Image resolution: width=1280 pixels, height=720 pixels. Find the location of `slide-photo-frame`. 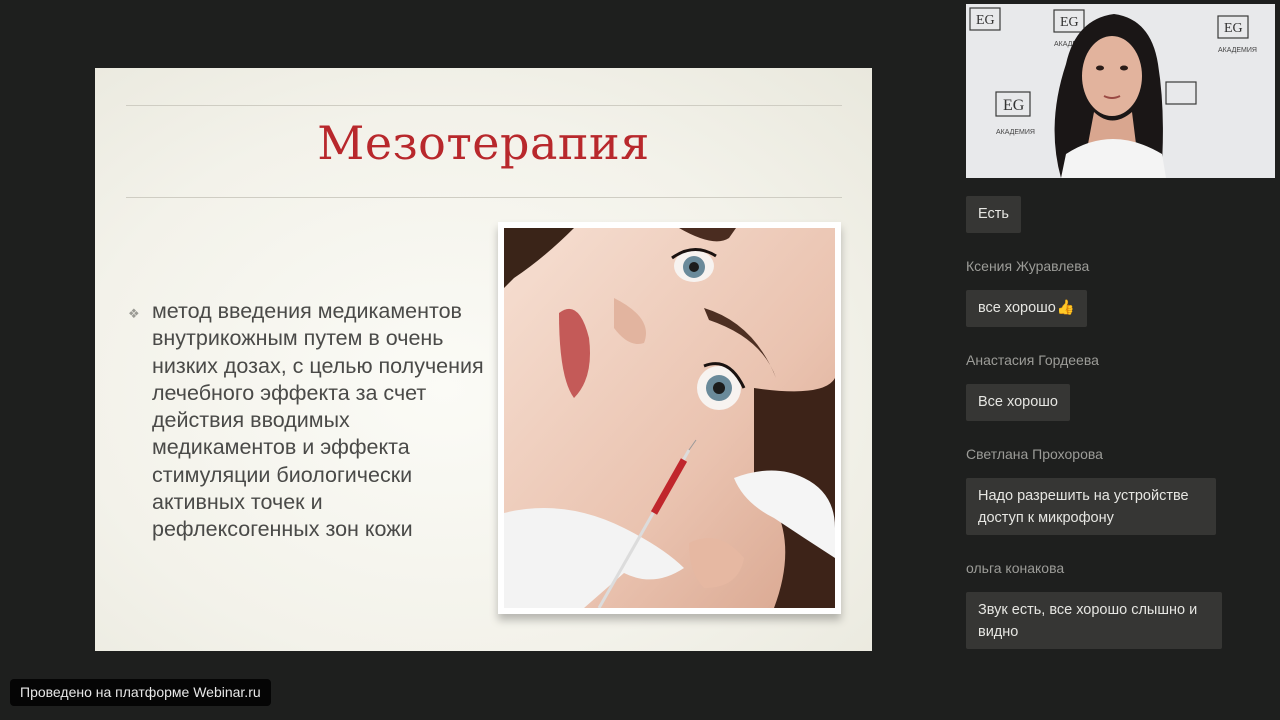

slide-photo-frame is located at coordinates (669, 418).